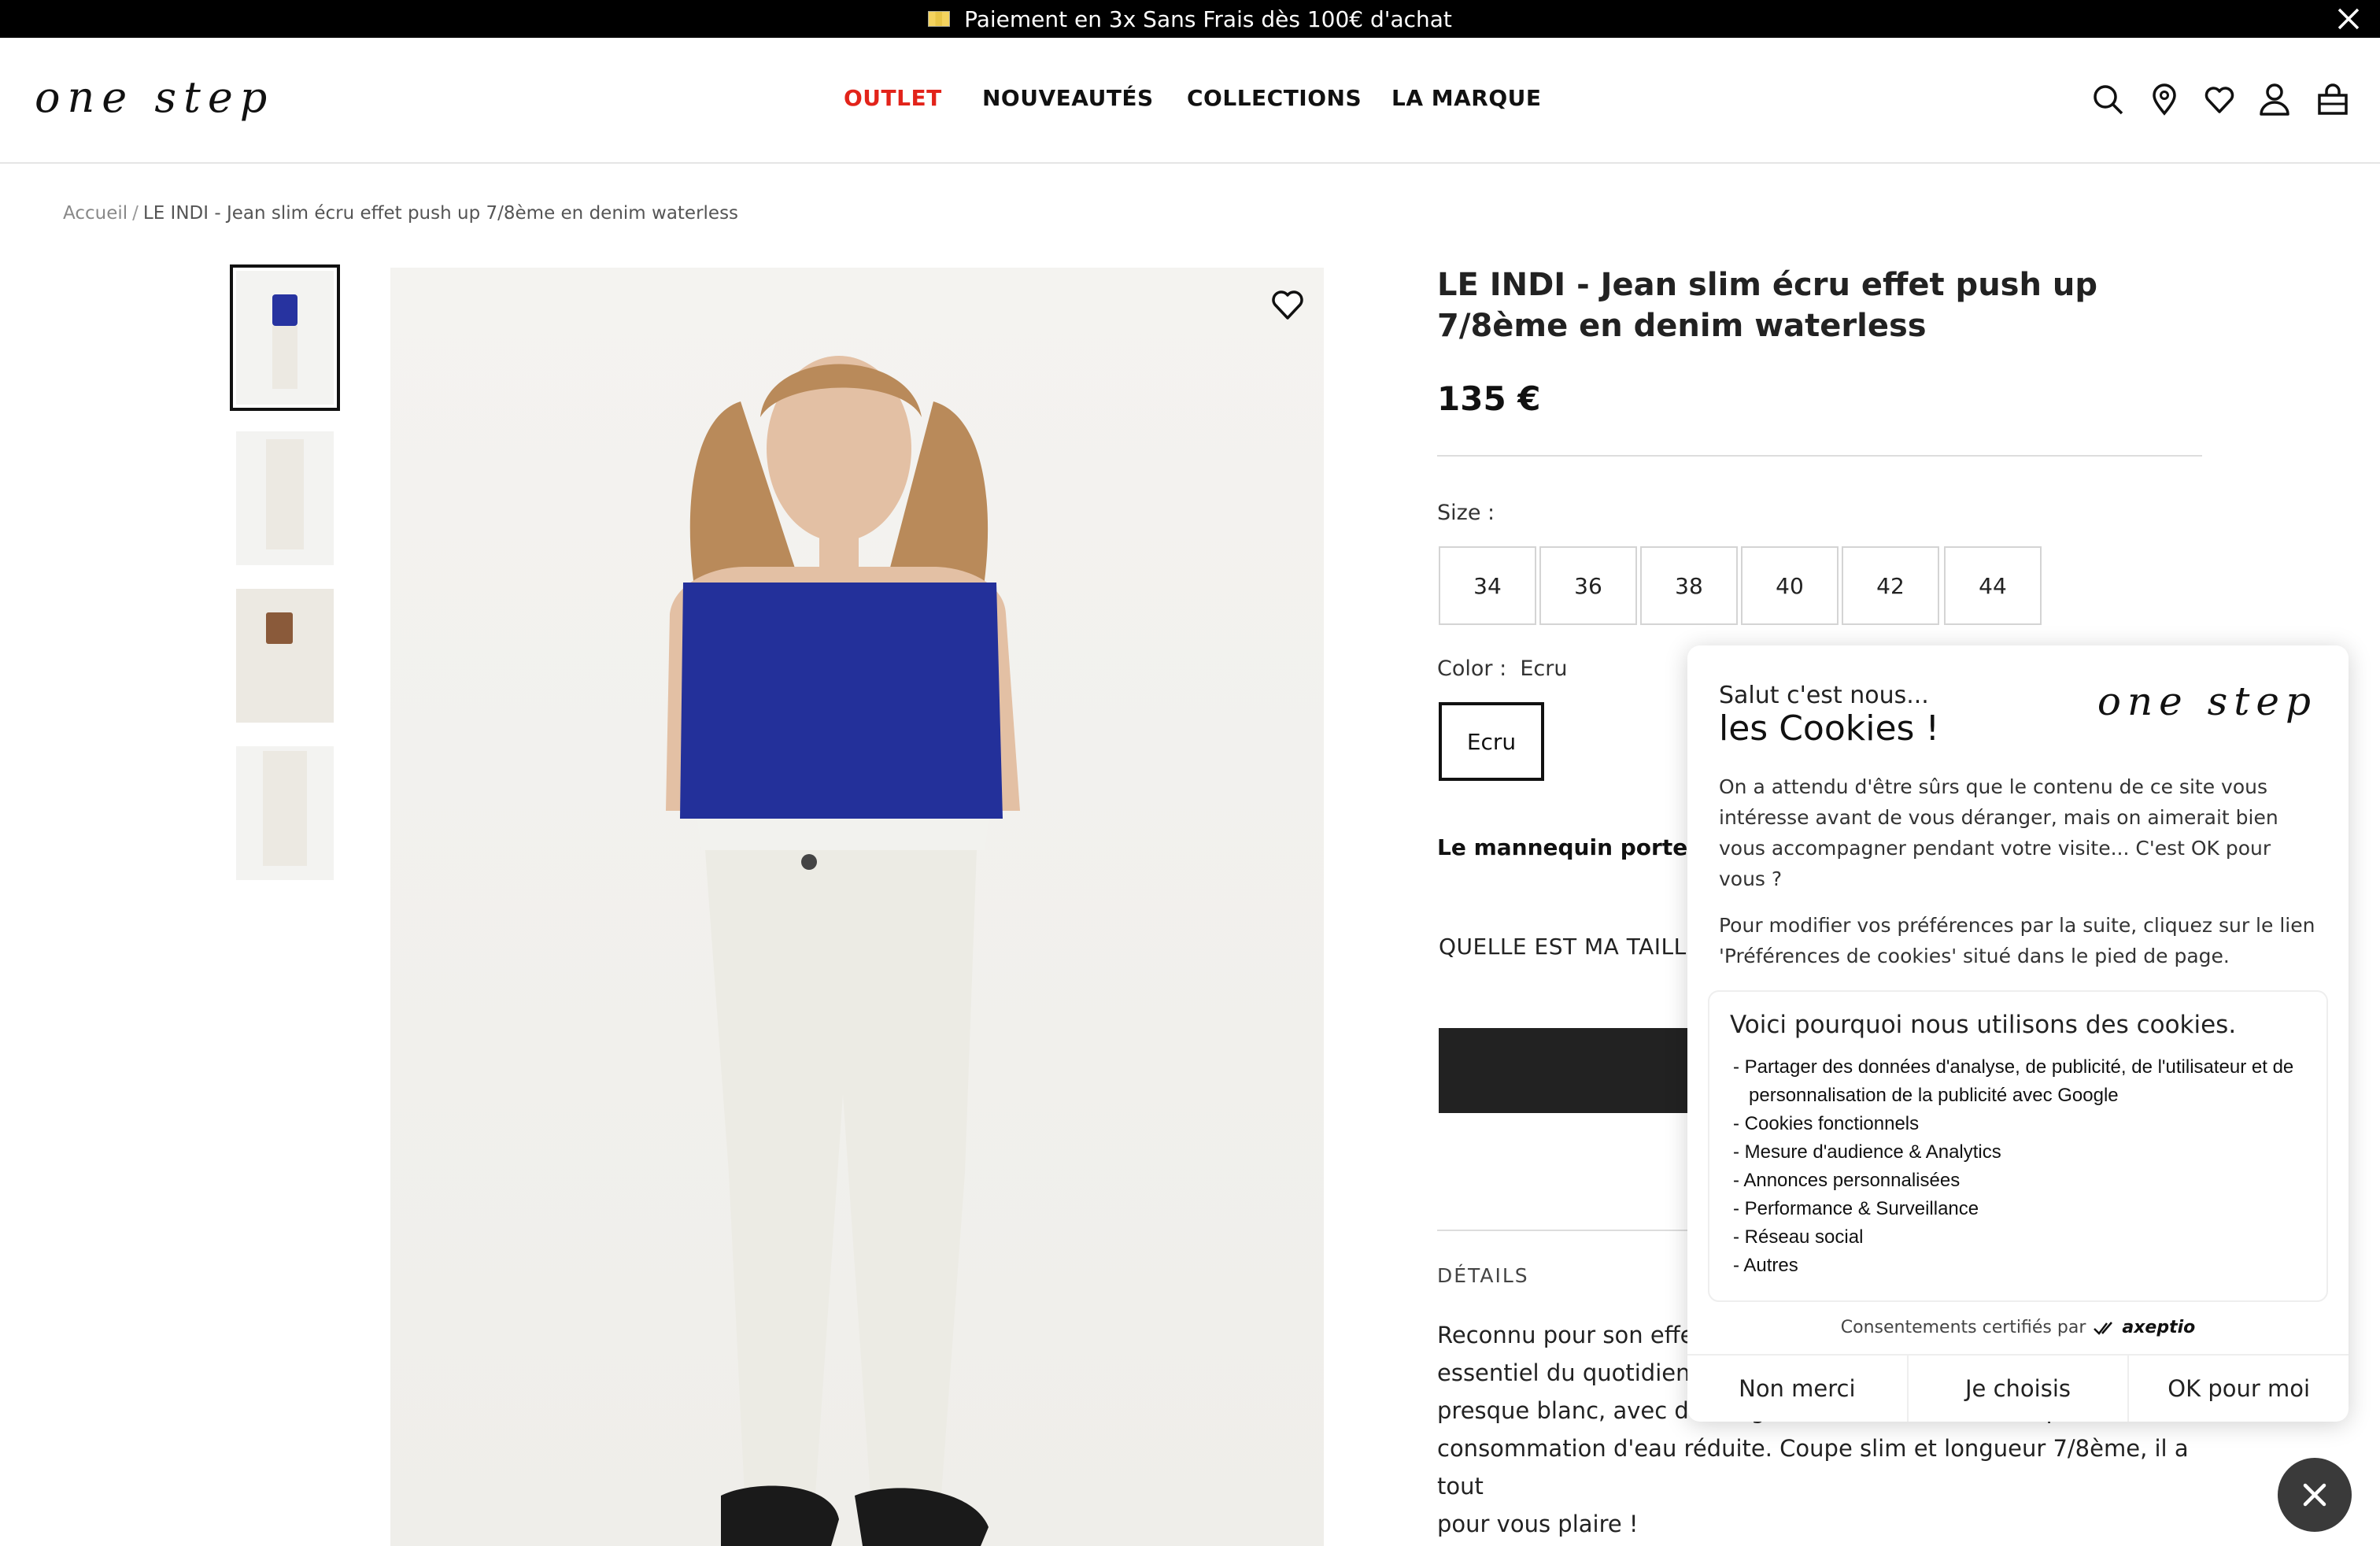 This screenshot has width=2380, height=1546. I want to click on user-icon, so click(2274, 99).